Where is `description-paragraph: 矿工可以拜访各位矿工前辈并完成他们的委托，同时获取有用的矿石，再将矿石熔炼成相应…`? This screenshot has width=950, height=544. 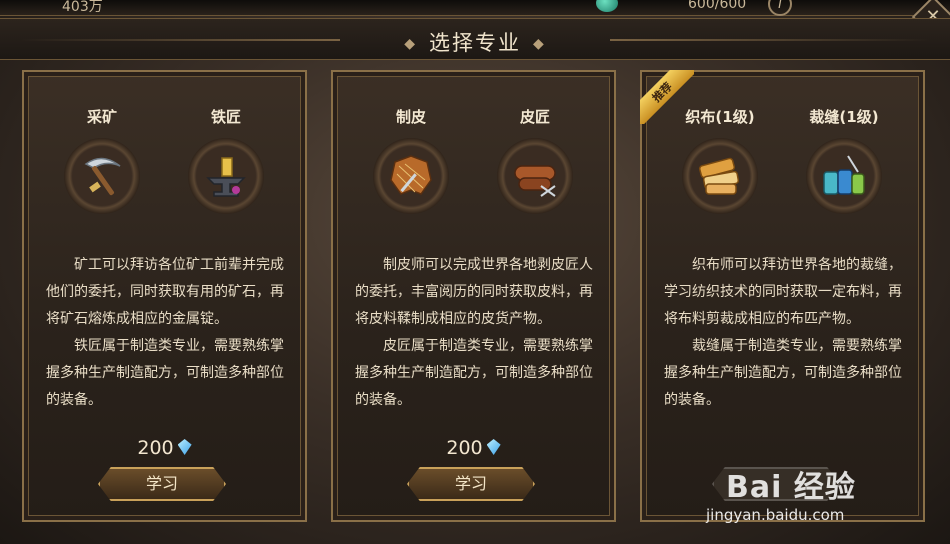 description-paragraph: 矿工可以拜访各位矿工前辈并完成他们的委托，同时获取有用的矿石，再将矿石熔炼成相应… is located at coordinates (165, 292).